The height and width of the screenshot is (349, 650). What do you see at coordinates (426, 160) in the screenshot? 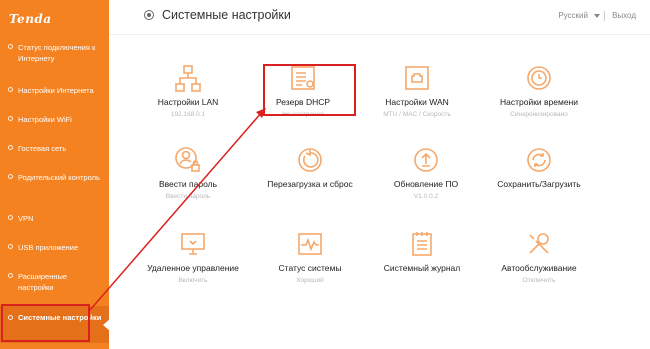
I see `firmware-icon` at bounding box center [426, 160].